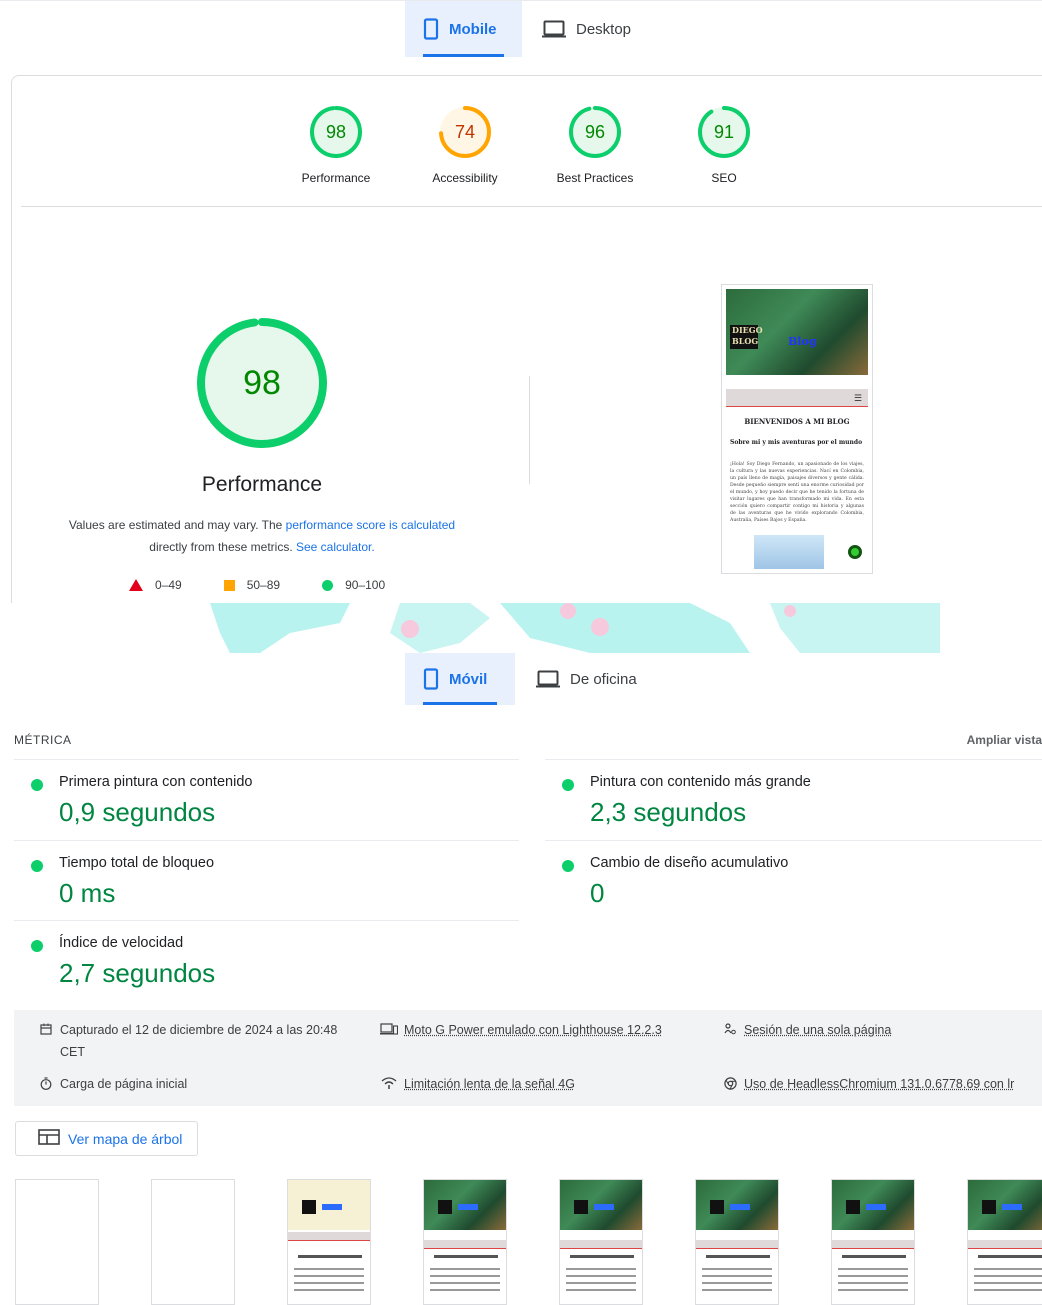  I want to click on gauge-seo: 91 SEO, so click(724, 144).